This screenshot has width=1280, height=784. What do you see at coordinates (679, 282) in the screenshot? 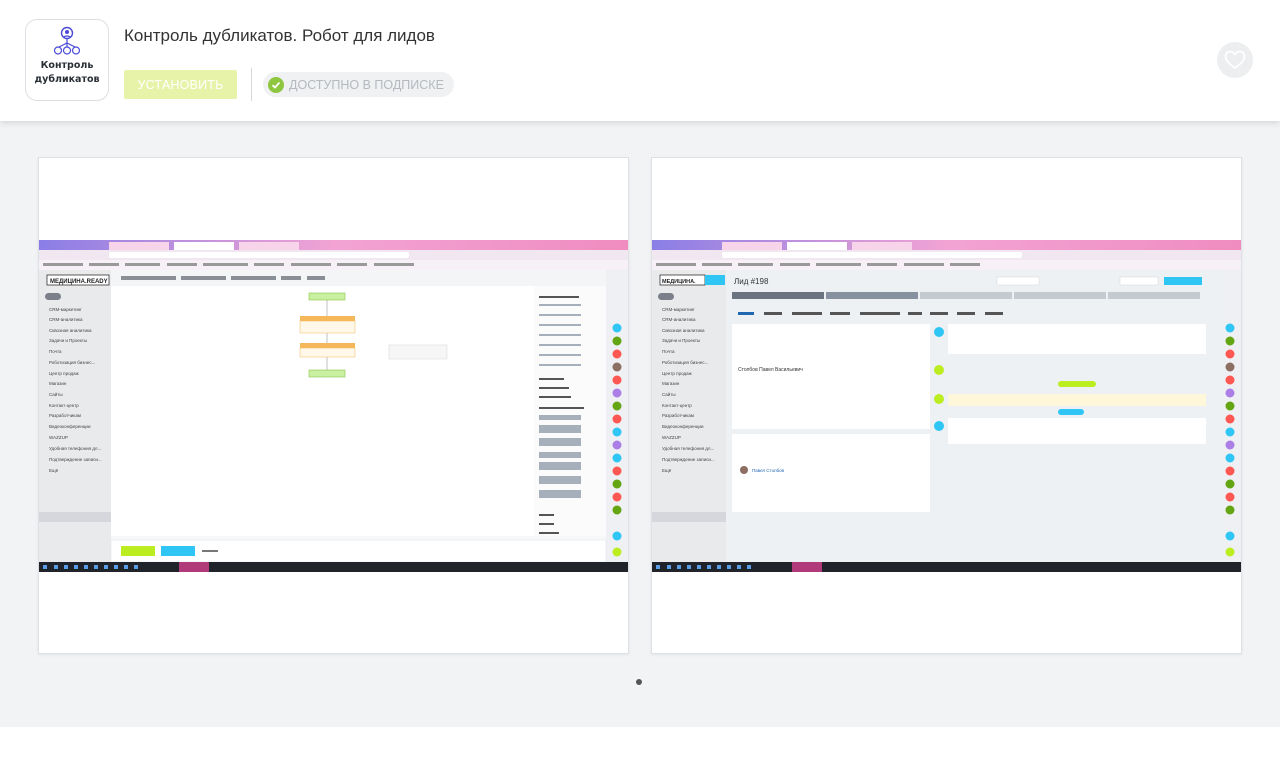
I see `svg-text: МЕДИЦИНА.` at bounding box center [679, 282].